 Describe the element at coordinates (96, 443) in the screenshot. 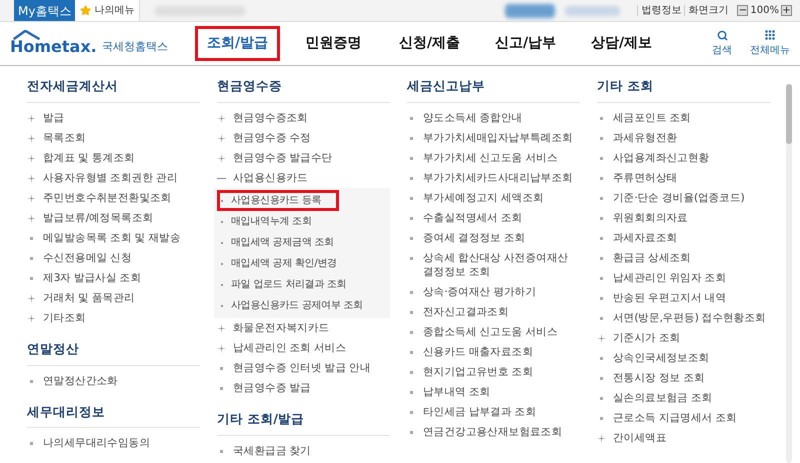

I see `menu-link: 나의세무대리수임동의` at that location.